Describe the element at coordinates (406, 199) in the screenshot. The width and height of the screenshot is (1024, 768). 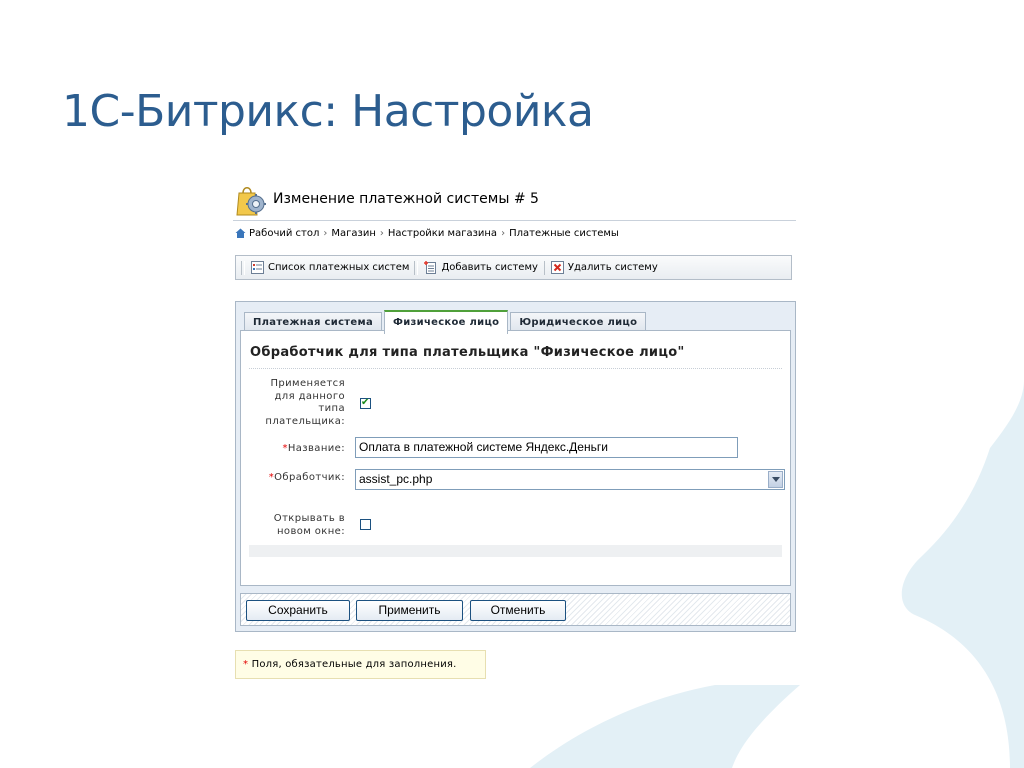
I see `page-title: Изменение платежной системы # 5` at that location.